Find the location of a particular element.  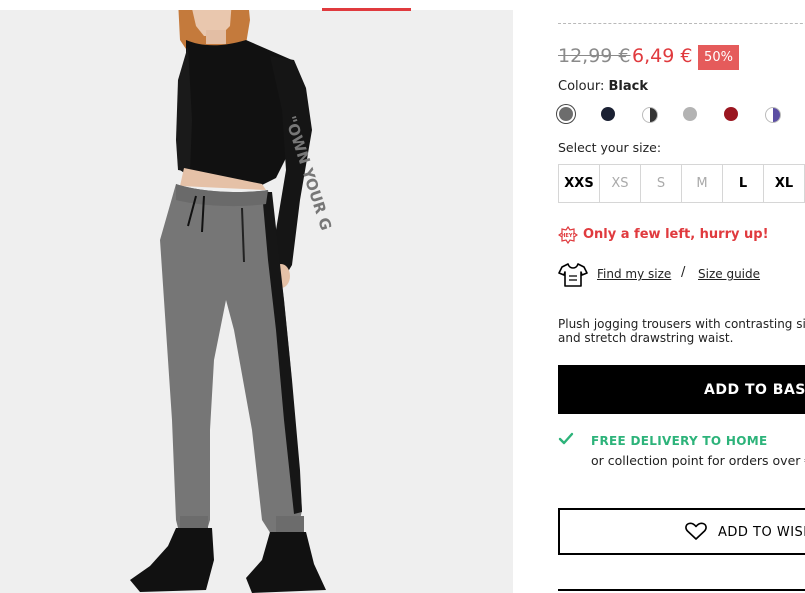

swatch-light-grey is located at coordinates (690, 114).